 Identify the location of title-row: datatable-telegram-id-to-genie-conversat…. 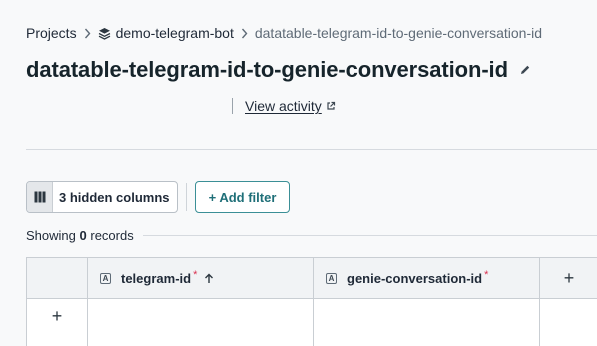
(278, 70).